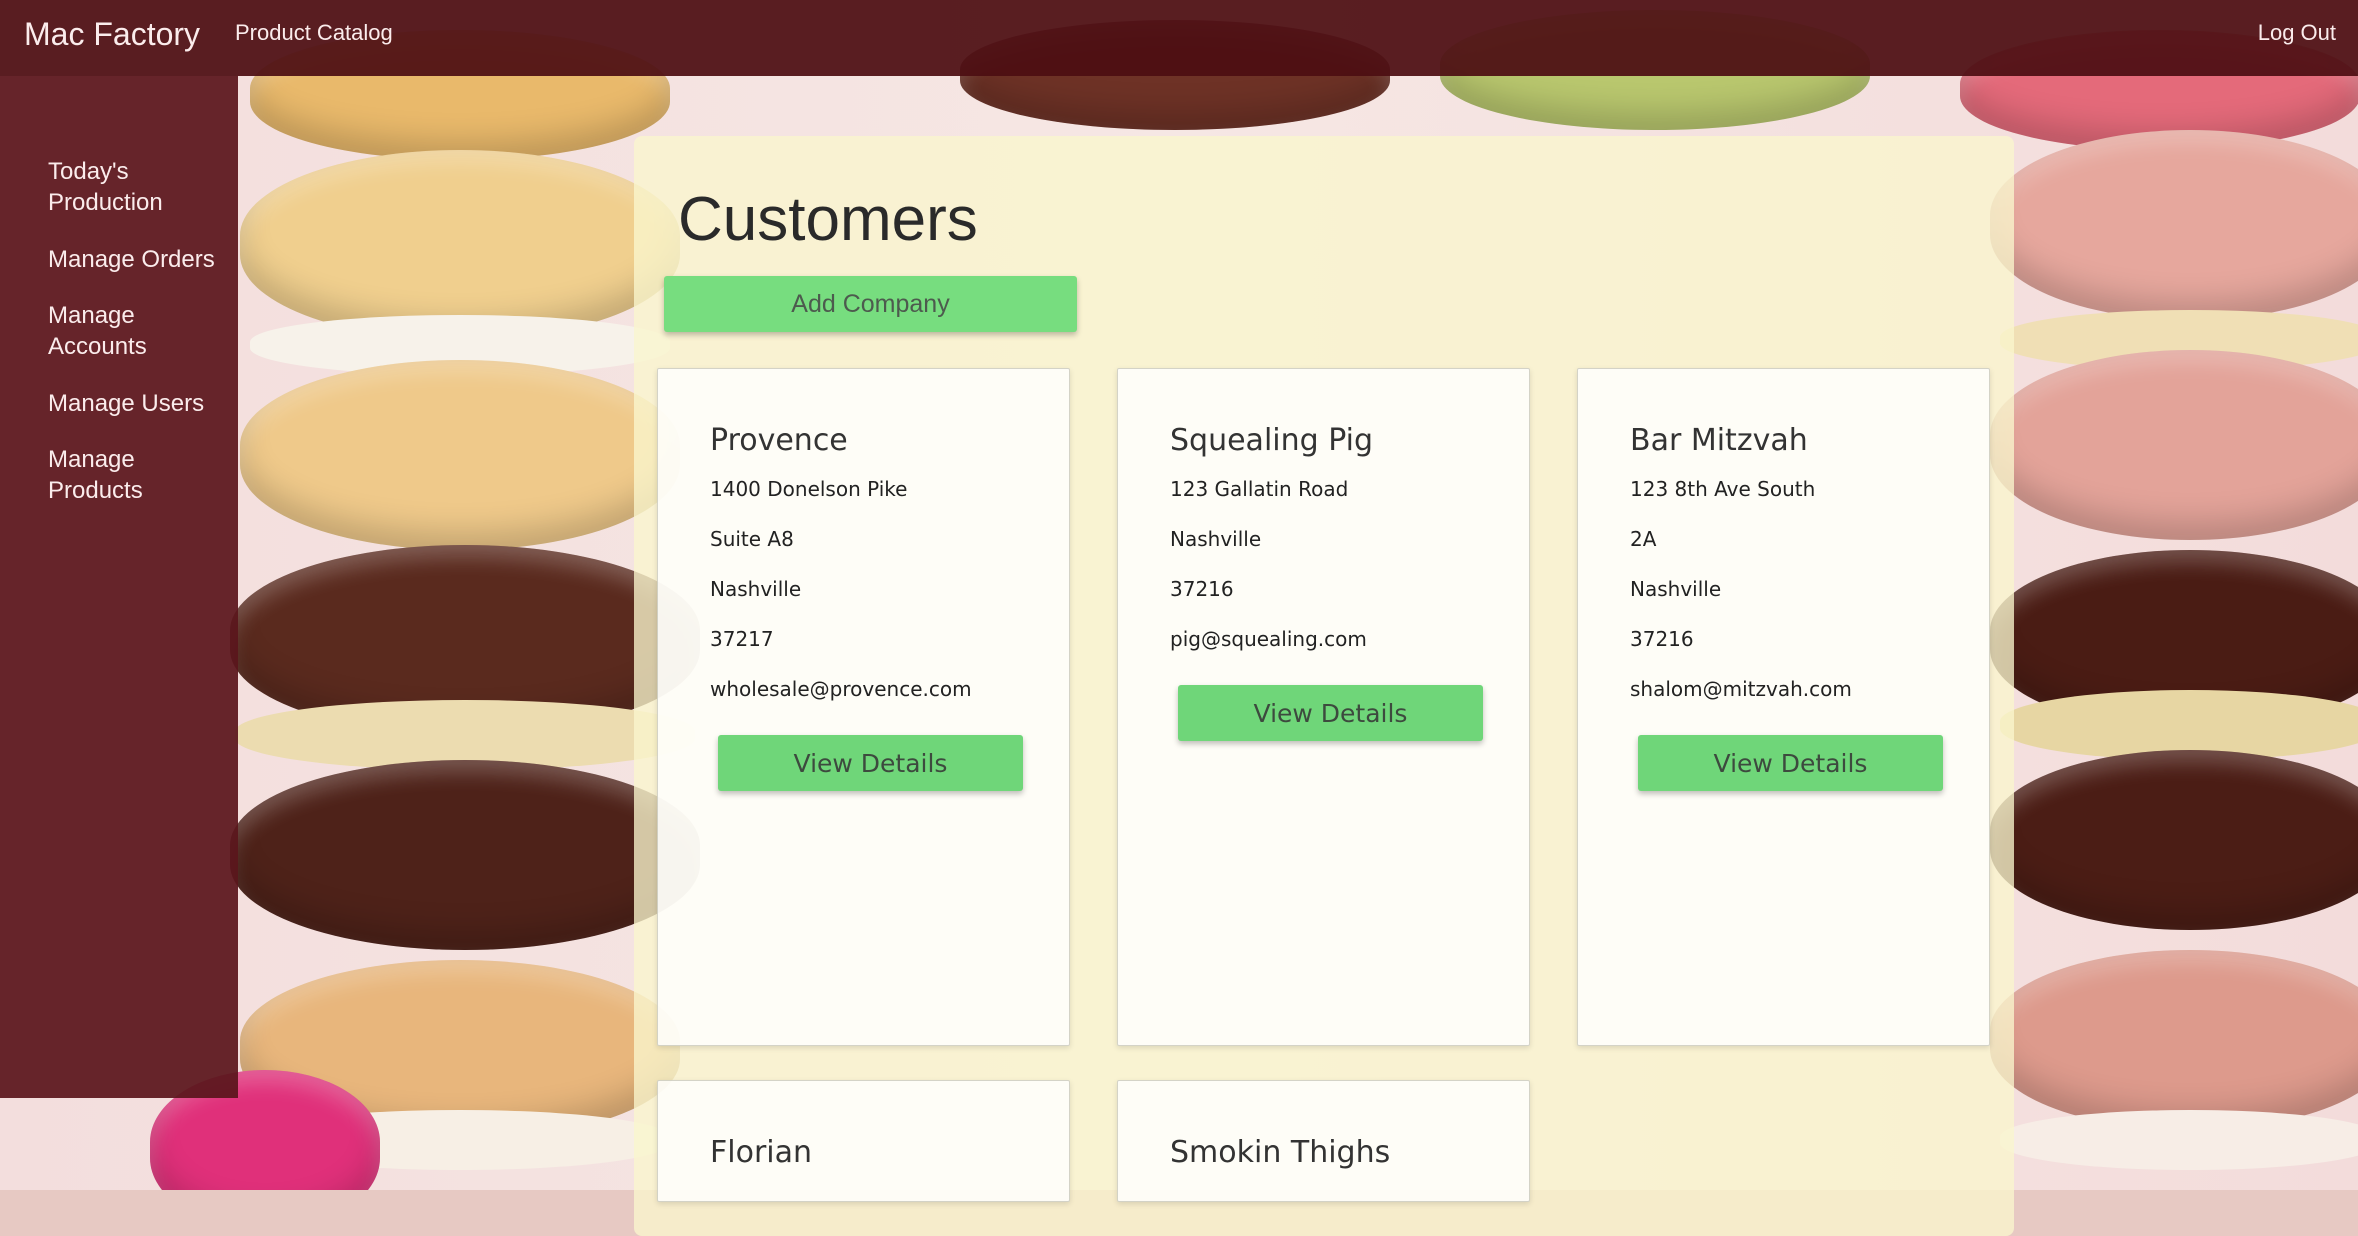 This screenshot has width=2358, height=1236. Describe the element at coordinates (138, 403) in the screenshot. I see `sidebar-item-manage-users: Manage Users` at that location.